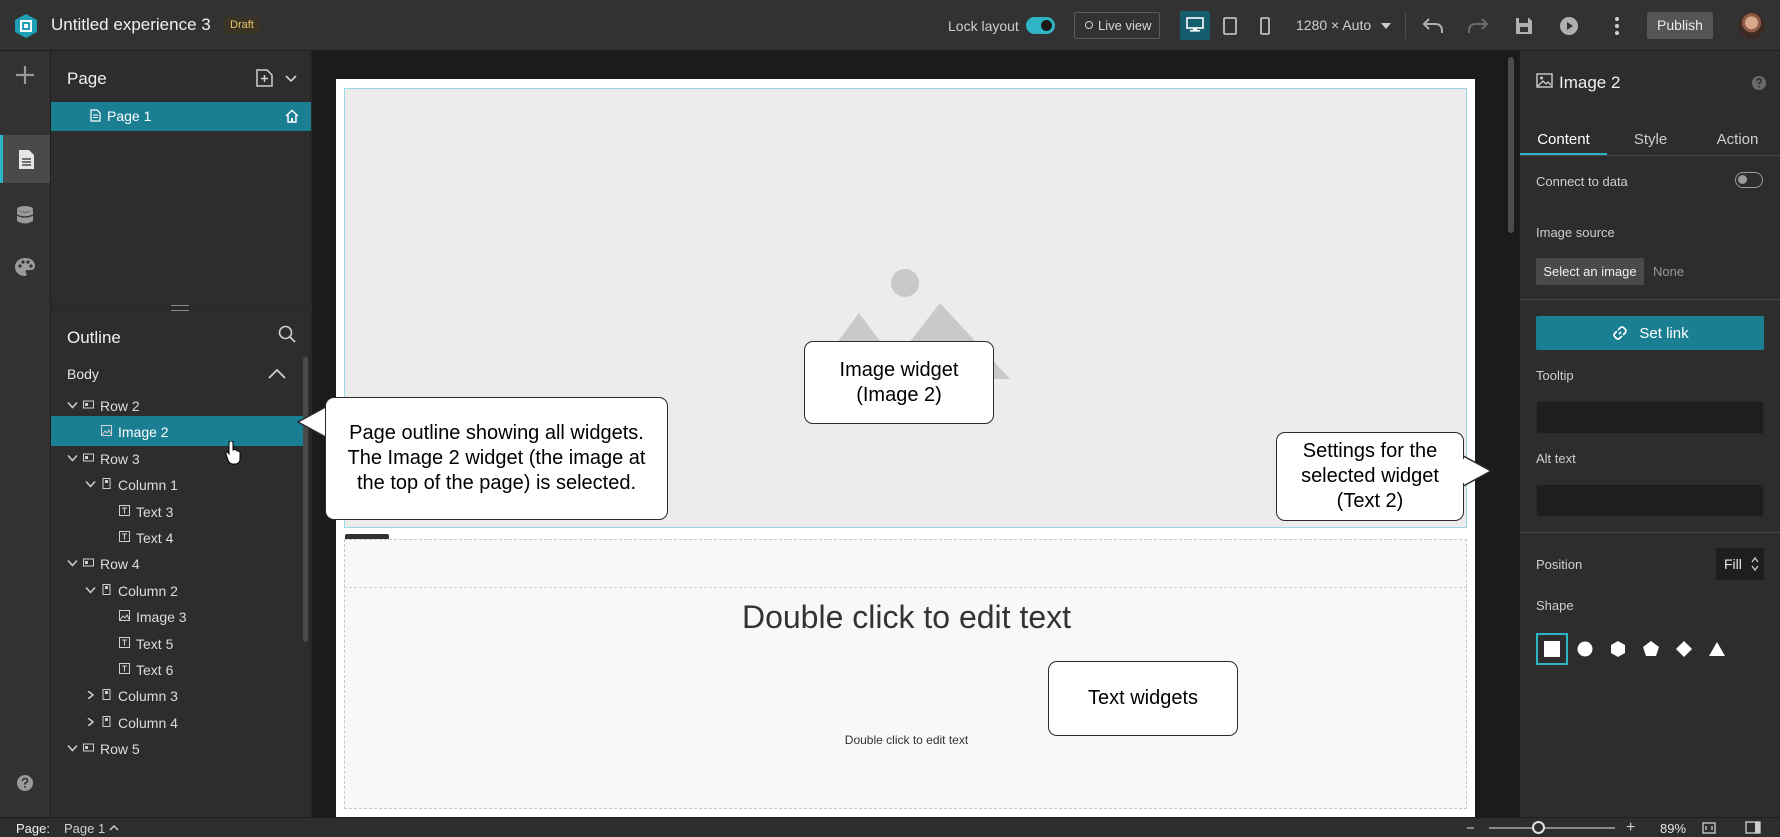 The height and width of the screenshot is (837, 1780). Describe the element at coordinates (25, 159) in the screenshot. I see `page-button` at that location.